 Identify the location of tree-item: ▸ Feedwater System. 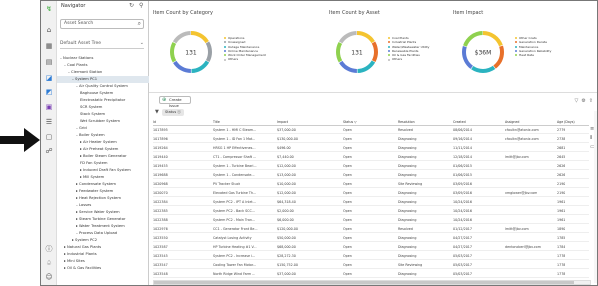
(103, 191).